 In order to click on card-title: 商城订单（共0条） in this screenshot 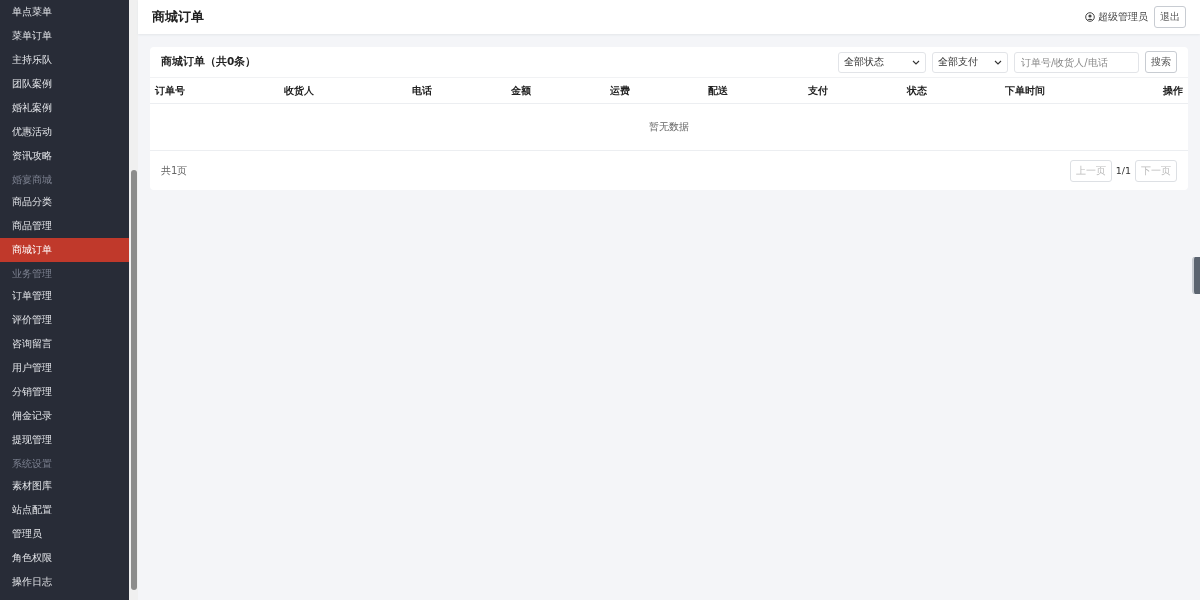, I will do `click(209, 62)`.